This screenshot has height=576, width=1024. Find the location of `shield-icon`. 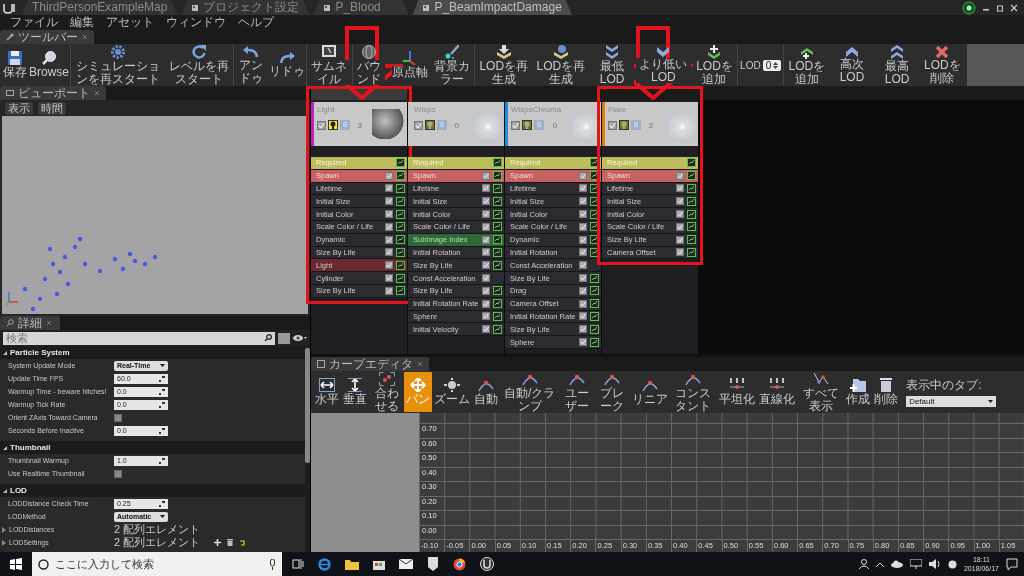

shield-icon is located at coordinates (433, 564).